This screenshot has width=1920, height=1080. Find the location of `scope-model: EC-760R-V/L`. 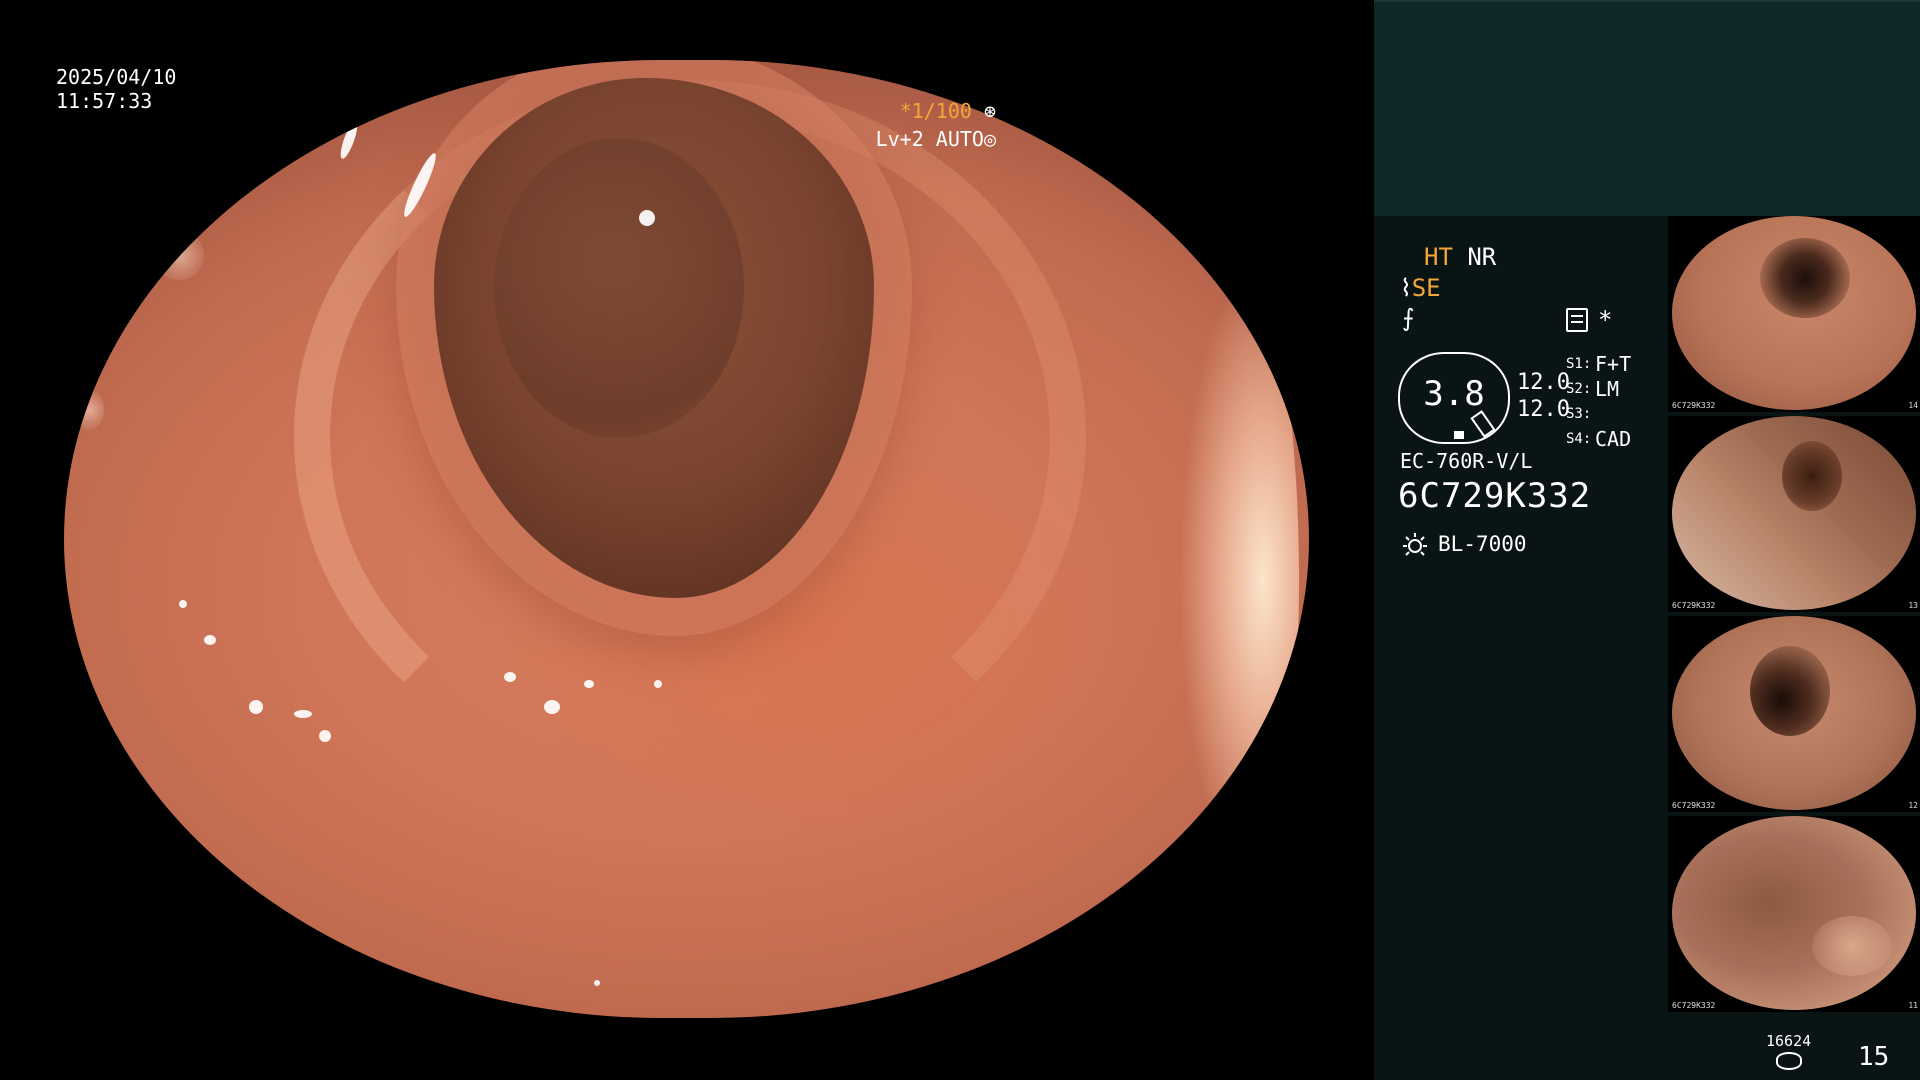

scope-model: EC-760R-V/L is located at coordinates (1466, 461).